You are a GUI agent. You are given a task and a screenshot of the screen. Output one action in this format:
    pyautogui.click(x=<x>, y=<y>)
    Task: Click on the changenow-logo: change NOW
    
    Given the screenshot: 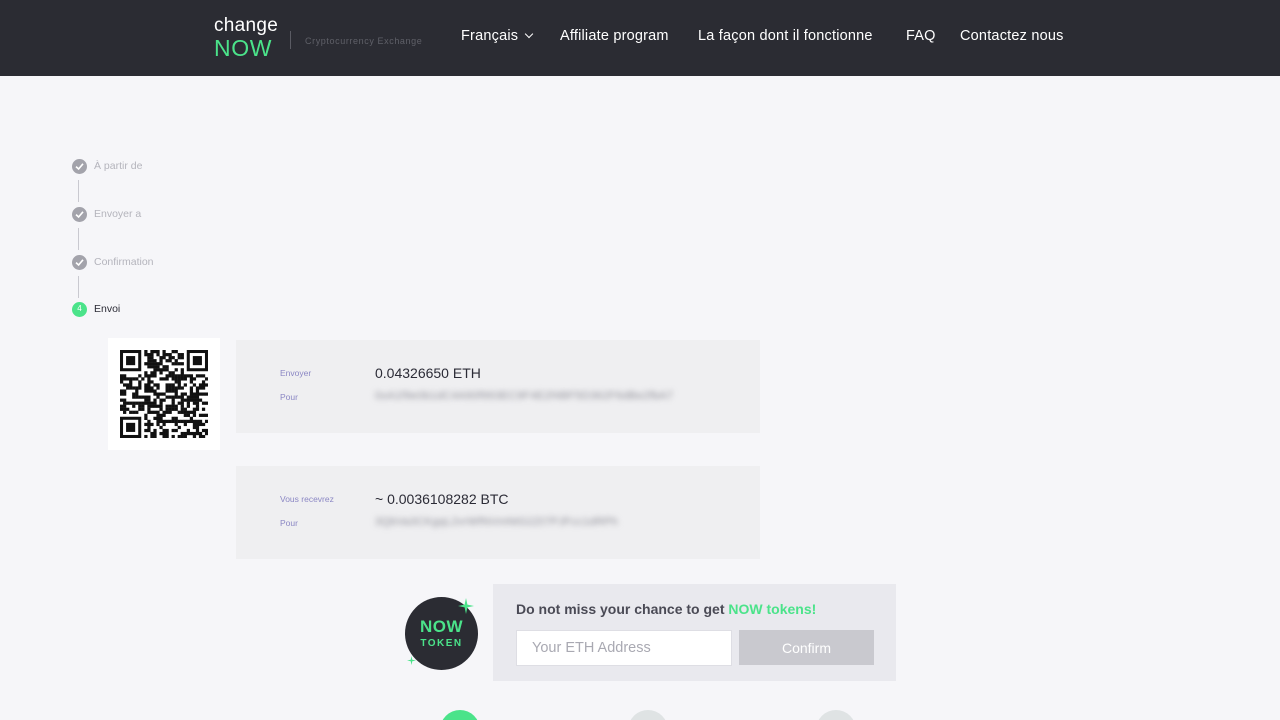 What is the action you would take?
    pyautogui.click(x=246, y=38)
    